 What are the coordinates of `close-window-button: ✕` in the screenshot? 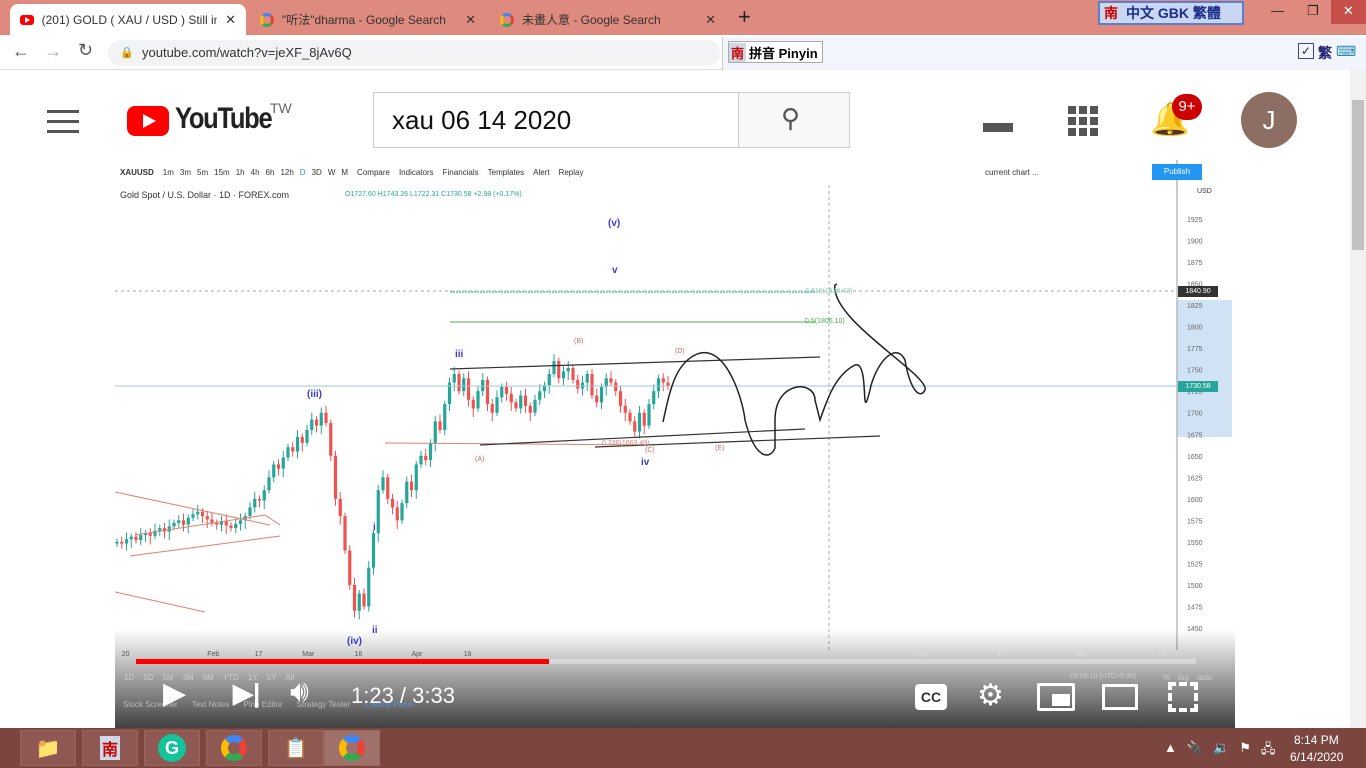 It's located at (1348, 12).